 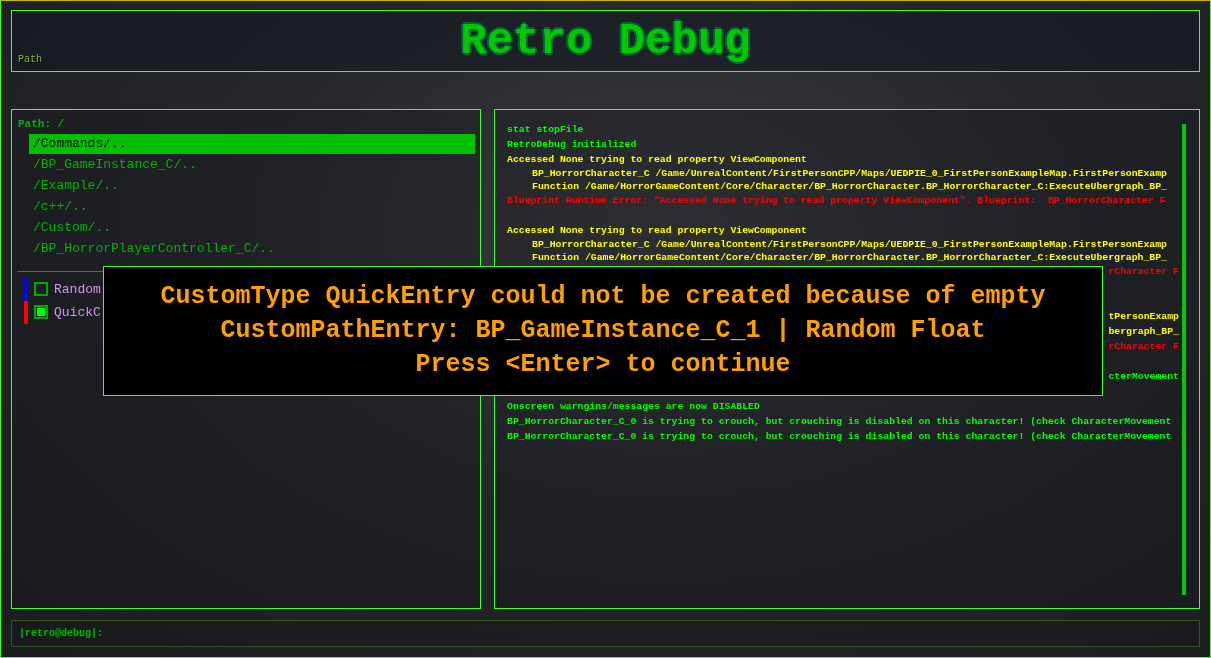 What do you see at coordinates (252, 164) in the screenshot?
I see `folder-item: /BP_GameInstance_C/..` at bounding box center [252, 164].